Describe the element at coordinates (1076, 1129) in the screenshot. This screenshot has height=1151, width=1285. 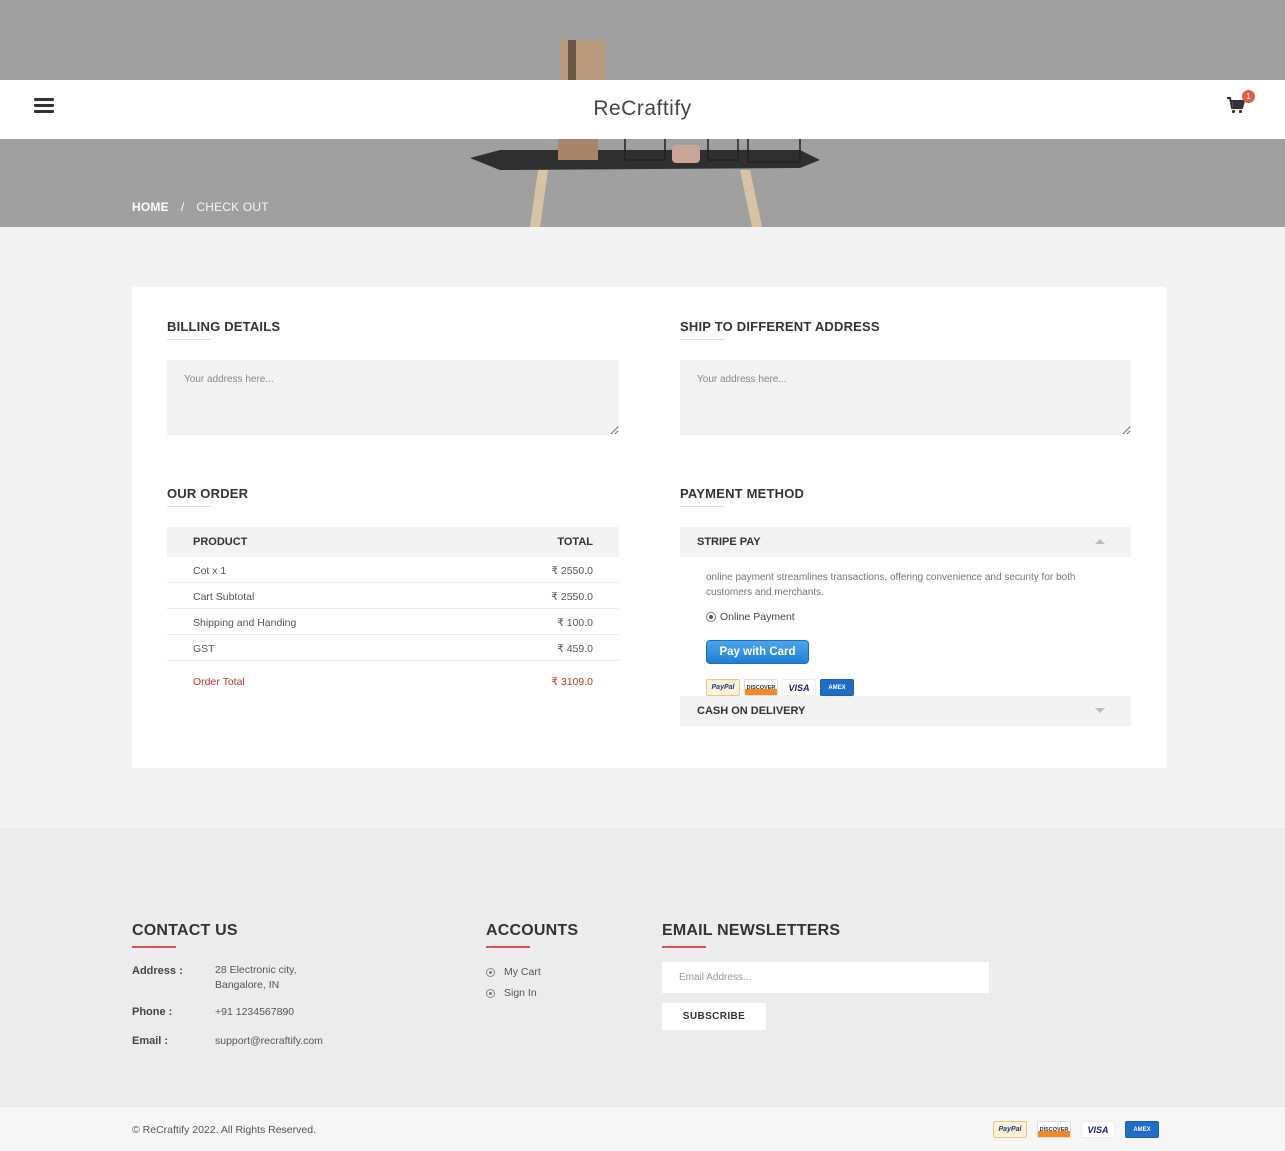
I see `footer-payment-cards: PayPal DISCOVER VISA AMEX` at that location.